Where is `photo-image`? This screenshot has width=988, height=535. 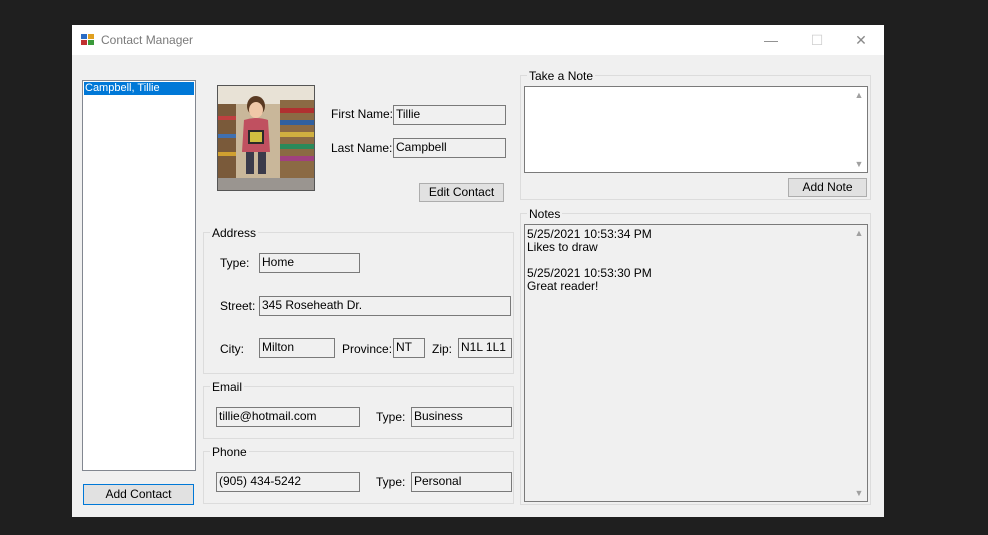 photo-image is located at coordinates (266, 138).